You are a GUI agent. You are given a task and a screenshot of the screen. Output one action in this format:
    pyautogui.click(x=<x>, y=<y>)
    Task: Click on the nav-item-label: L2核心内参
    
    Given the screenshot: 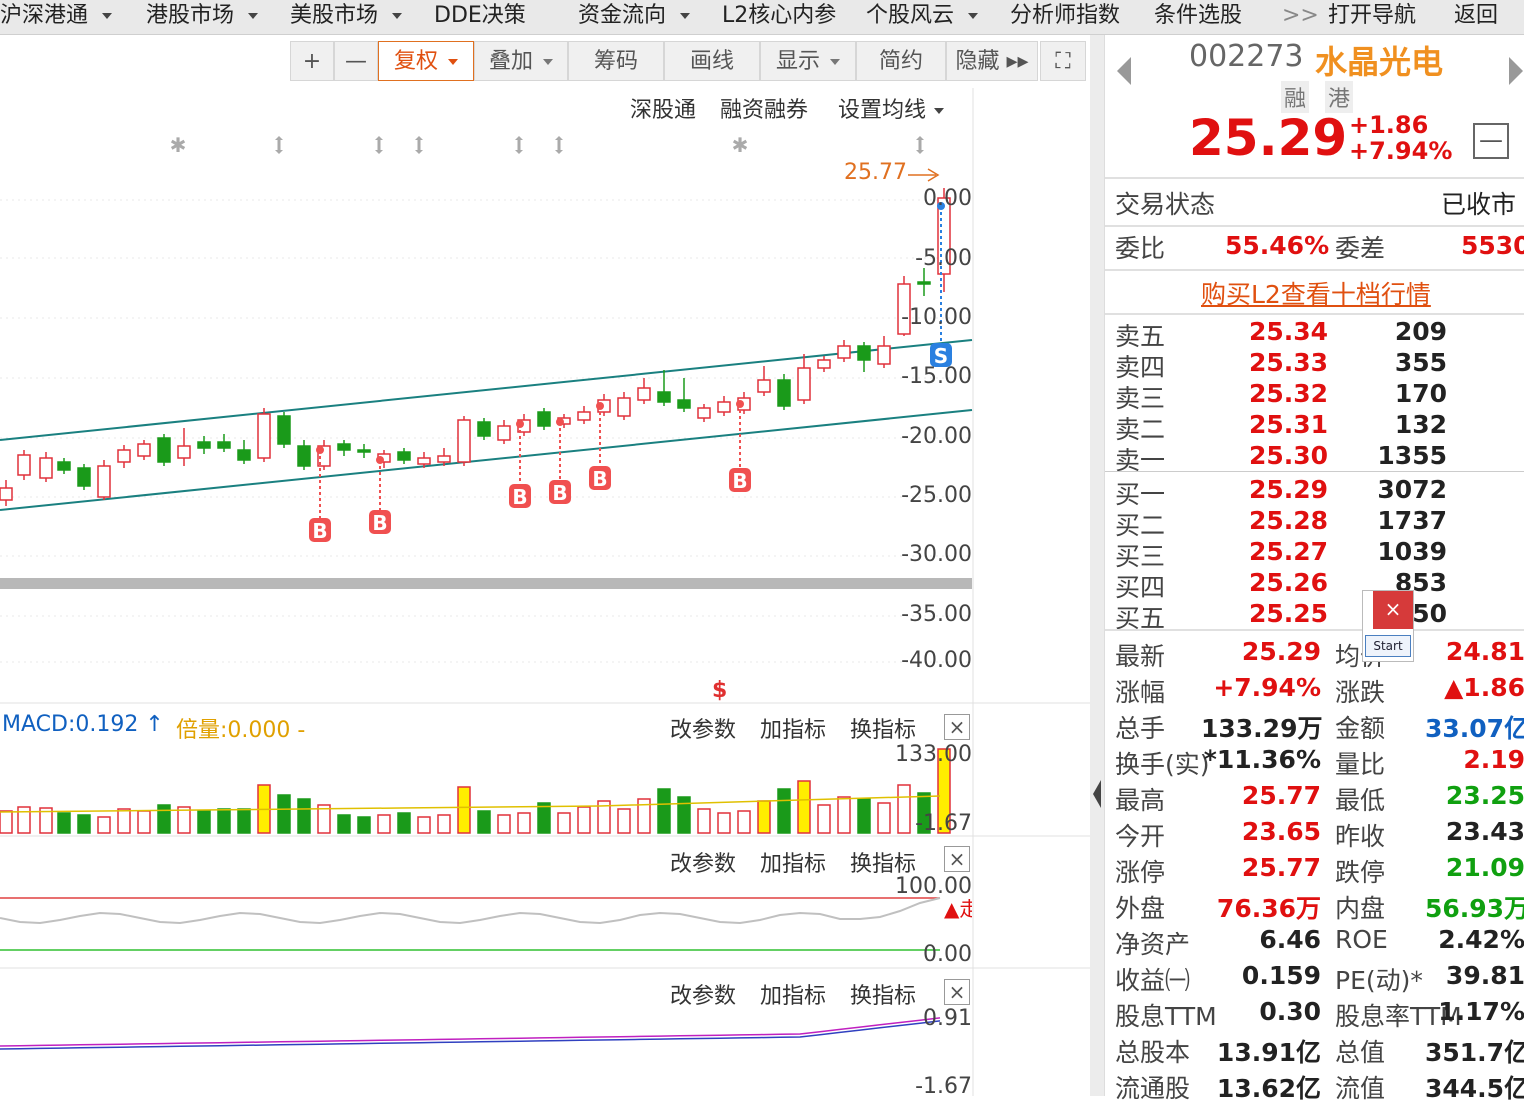 What is the action you would take?
    pyautogui.click(x=779, y=15)
    